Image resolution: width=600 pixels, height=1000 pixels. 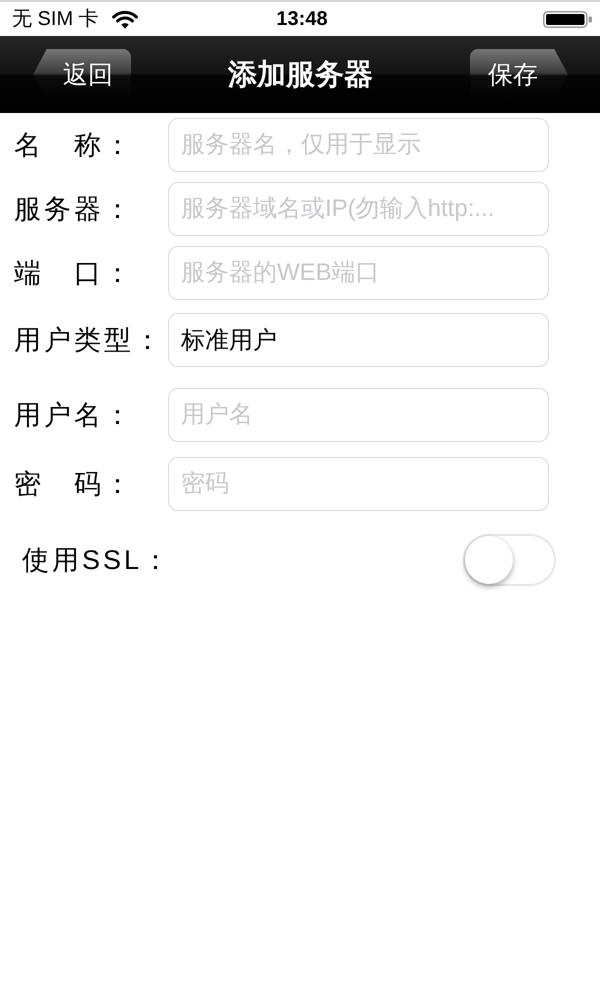 I want to click on field-label: 名 称：, so click(x=74, y=145).